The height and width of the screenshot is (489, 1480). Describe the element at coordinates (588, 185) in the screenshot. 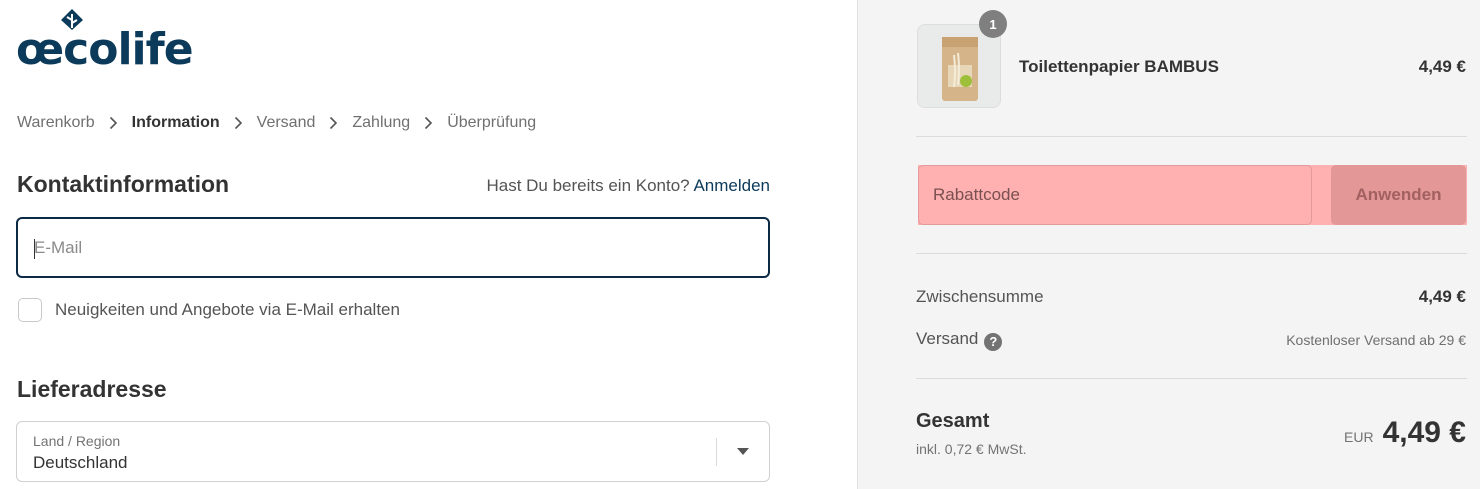

I see `account-prompt-text: Hast Du bereits ein Konto?` at that location.